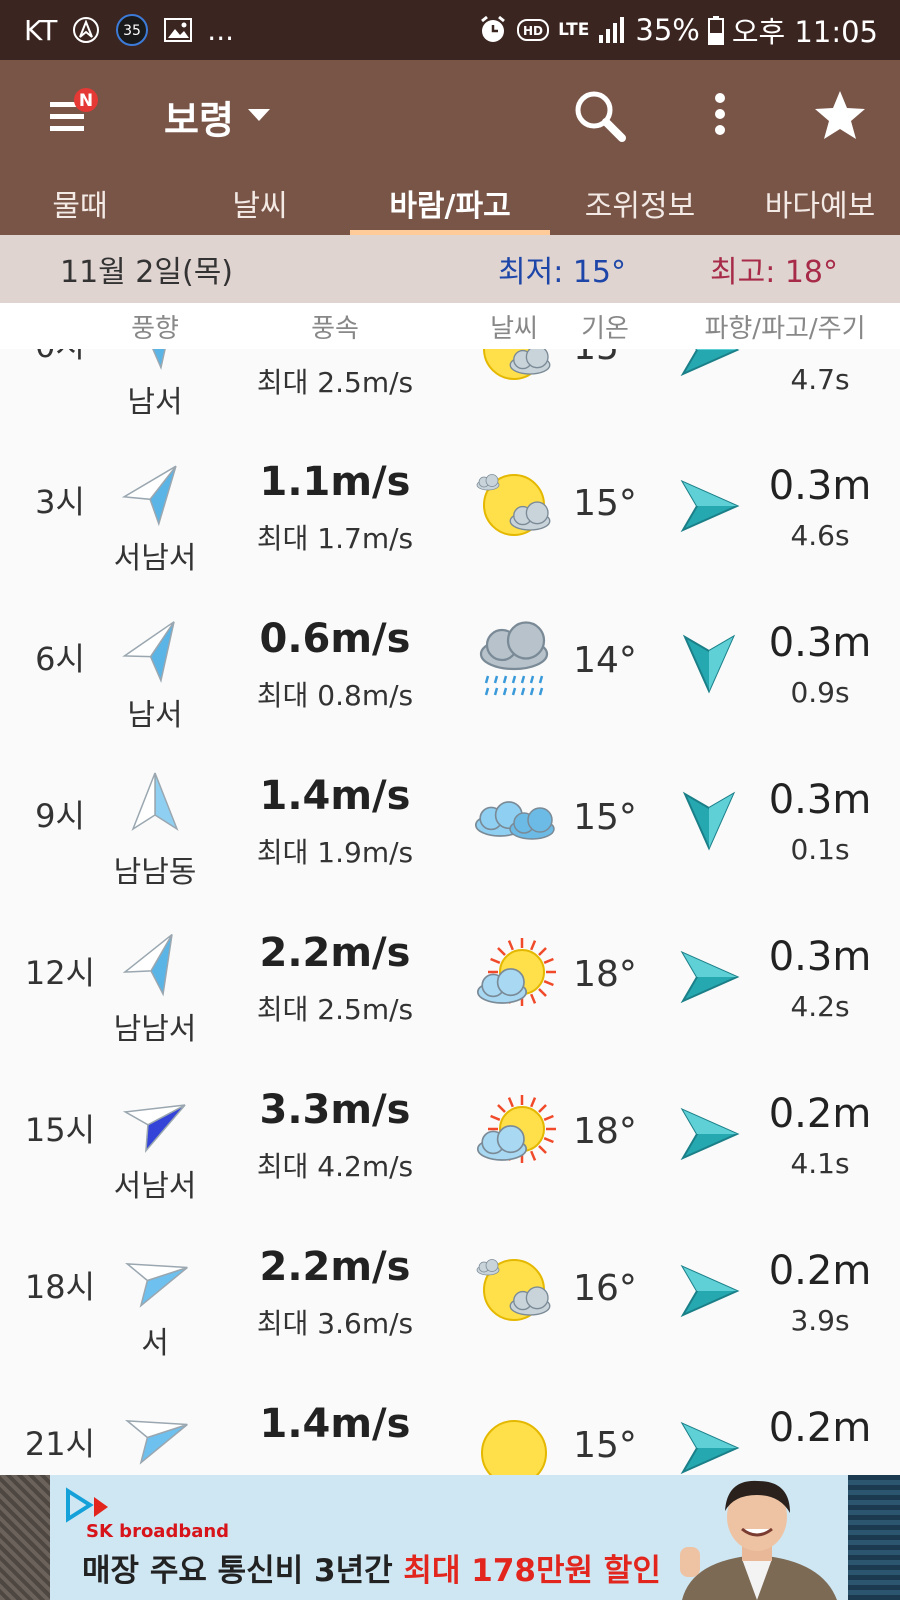 The image size is (900, 1600). Describe the element at coordinates (335, 482) in the screenshot. I see `row-wind-speed: 1.1m/s` at that location.